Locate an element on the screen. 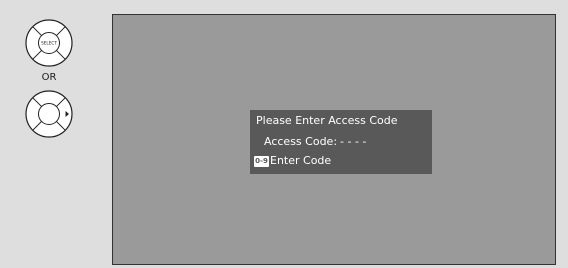 Image resolution: width=568 pixels, height=268 pixels. access-code-row: Access Code: - - - - is located at coordinates (315, 142).